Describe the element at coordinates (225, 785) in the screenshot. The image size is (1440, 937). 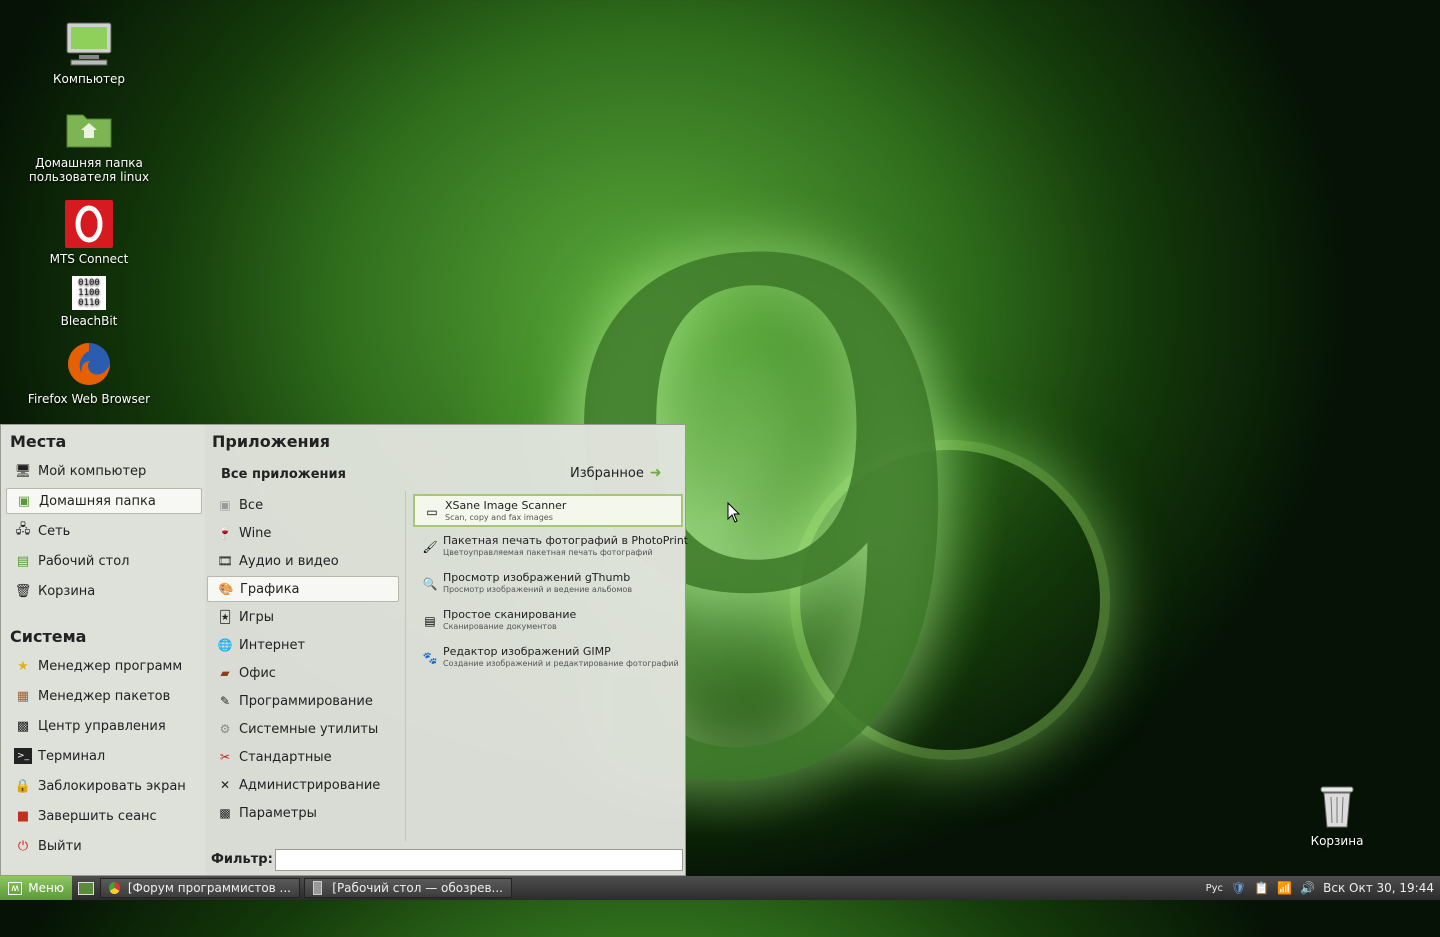
I see `admin-icon: ✕` at that location.